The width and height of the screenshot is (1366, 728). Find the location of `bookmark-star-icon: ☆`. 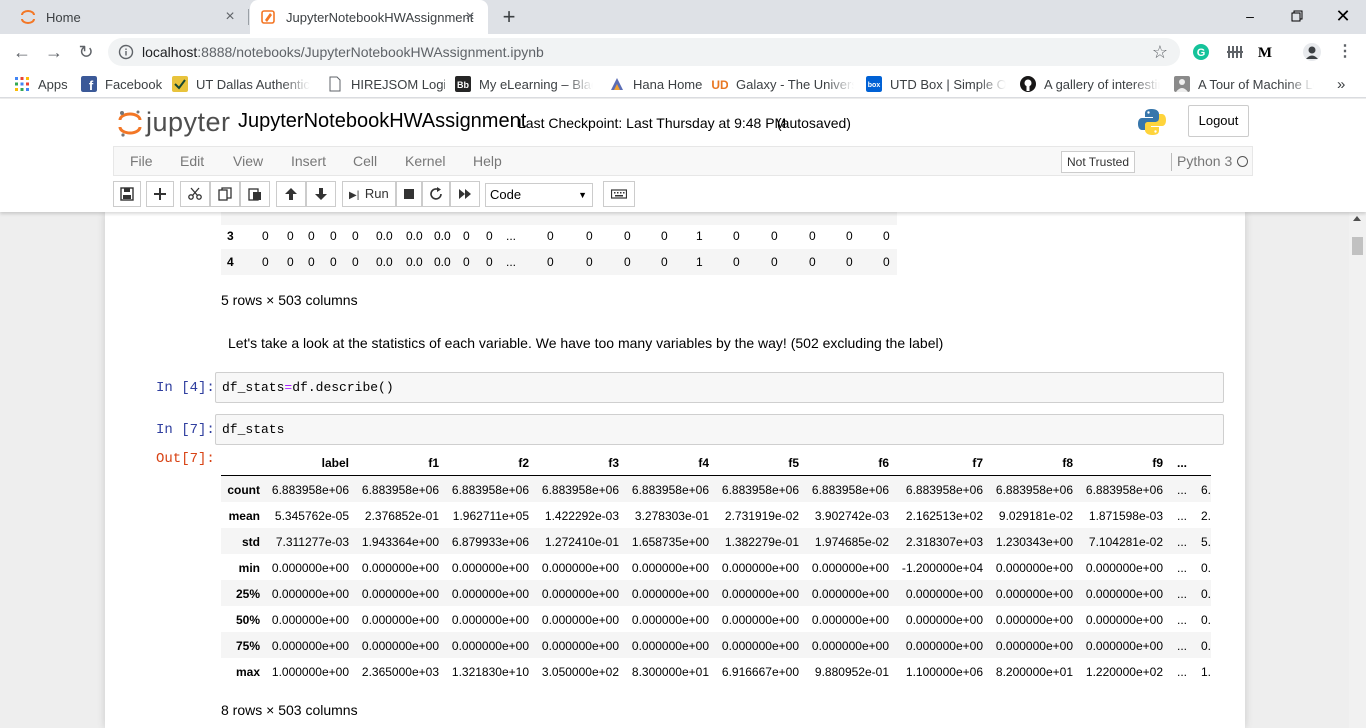

bookmark-star-icon: ☆ is located at coordinates (1160, 52).